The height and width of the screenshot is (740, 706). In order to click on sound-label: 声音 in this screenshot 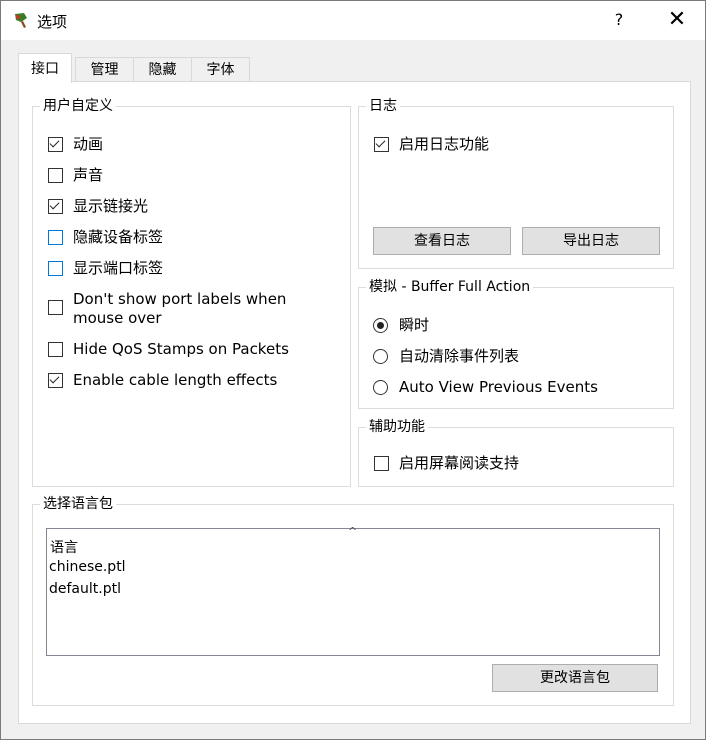, I will do `click(88, 175)`.